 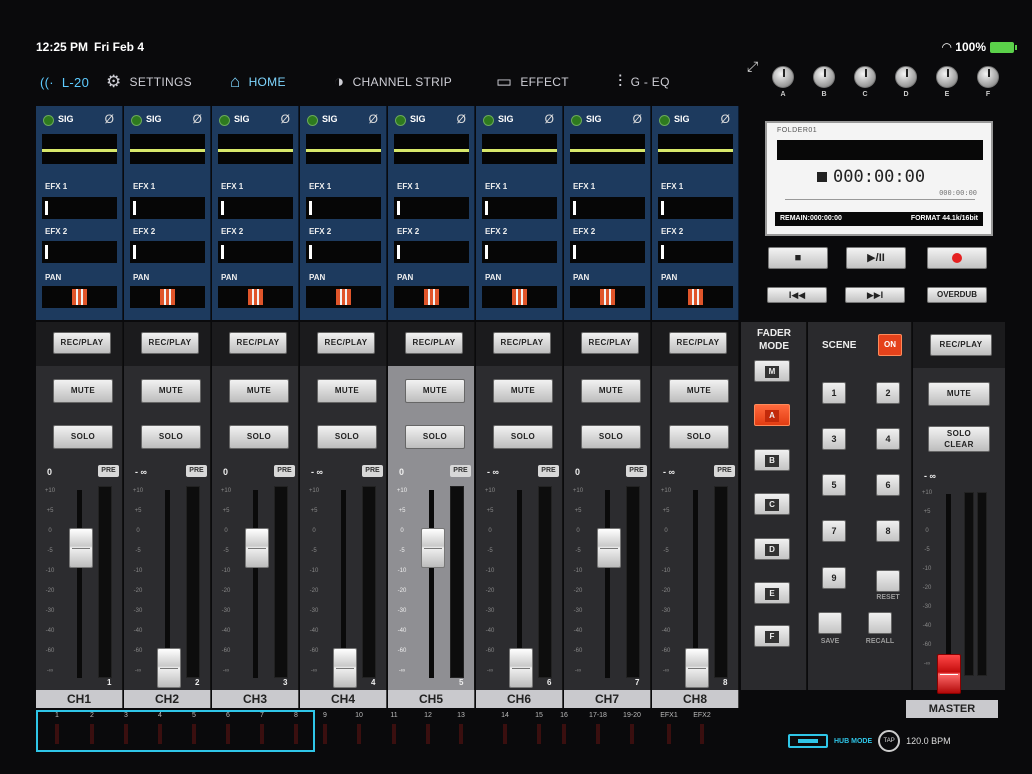 What do you see at coordinates (523, 391) in the screenshot?
I see `channel-6-mute-button: MUTE` at bounding box center [523, 391].